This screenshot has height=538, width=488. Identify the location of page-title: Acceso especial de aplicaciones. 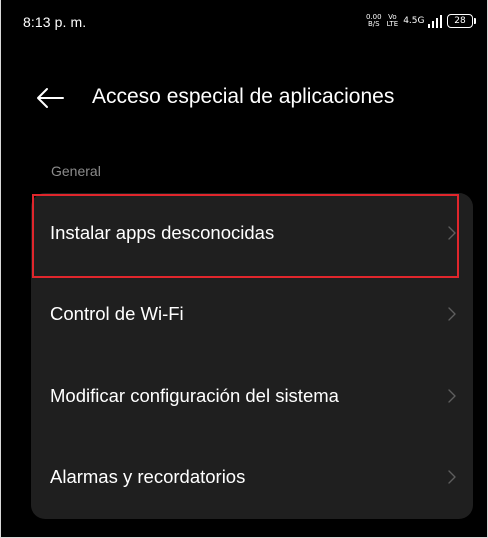
(243, 96).